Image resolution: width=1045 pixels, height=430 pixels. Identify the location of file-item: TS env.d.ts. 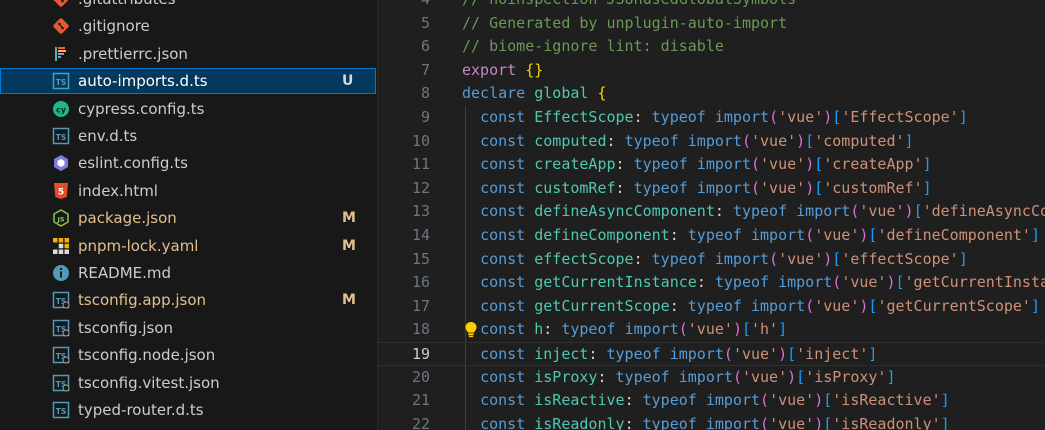
(188, 136).